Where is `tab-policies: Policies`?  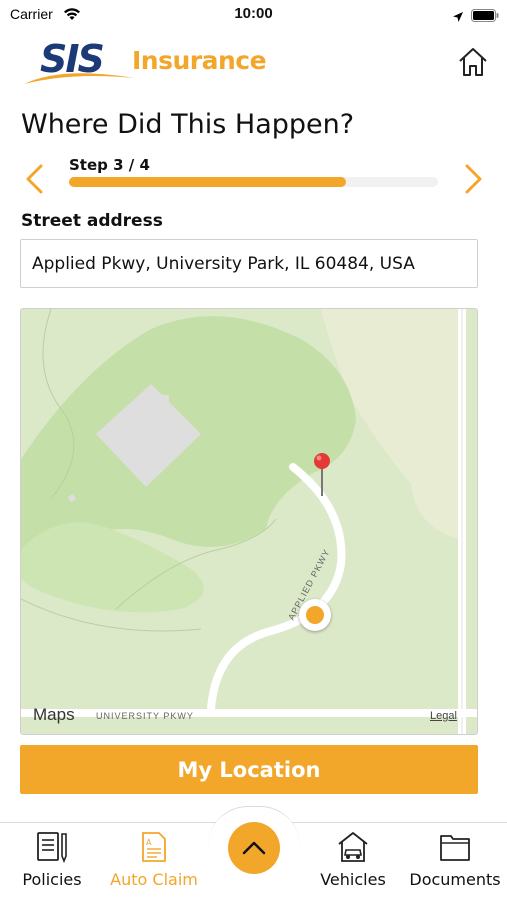 tab-policies: Policies is located at coordinates (52, 861).